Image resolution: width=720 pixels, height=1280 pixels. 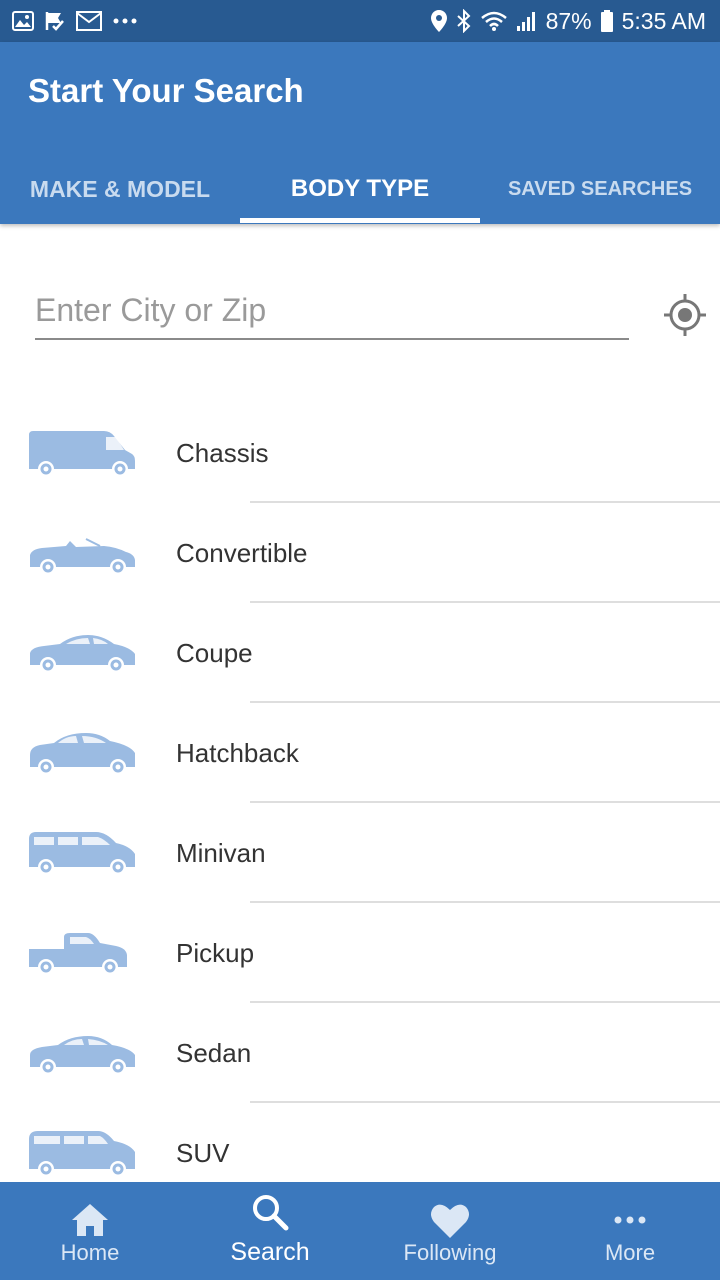 I want to click on location-pin-icon, so click(x=438, y=21).